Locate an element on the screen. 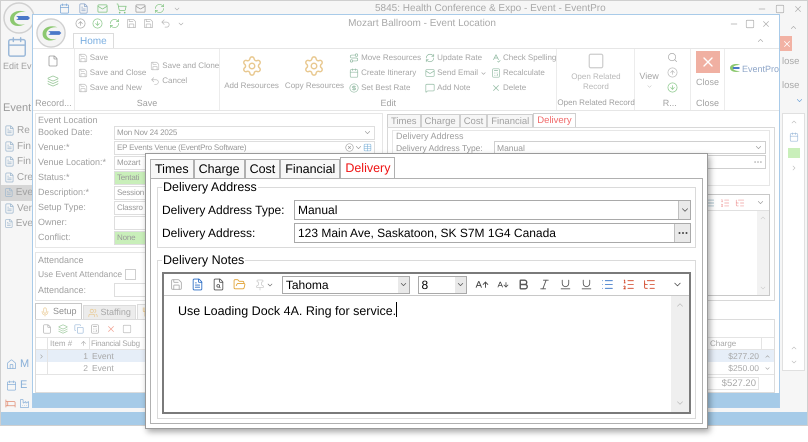  field-label: Delivery Address Type: is located at coordinates (224, 210).